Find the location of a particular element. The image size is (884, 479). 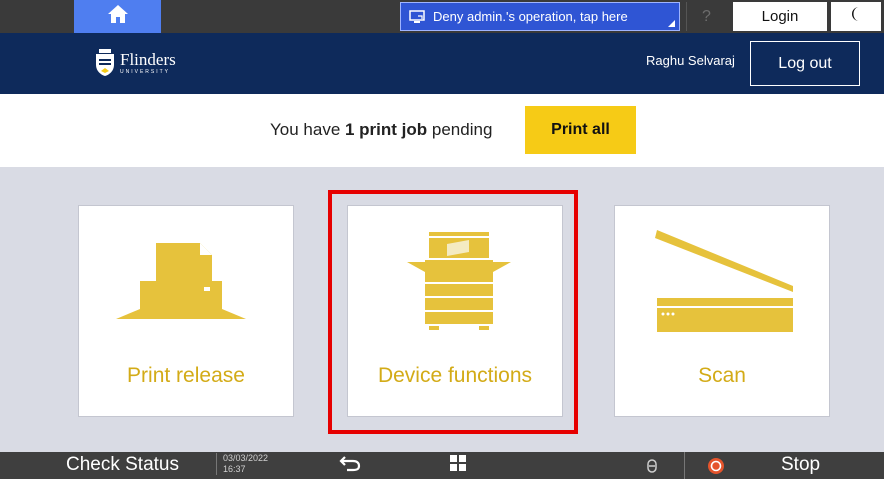

flinders-logo: Flinders UNIVERSITY is located at coordinates (135, 63).